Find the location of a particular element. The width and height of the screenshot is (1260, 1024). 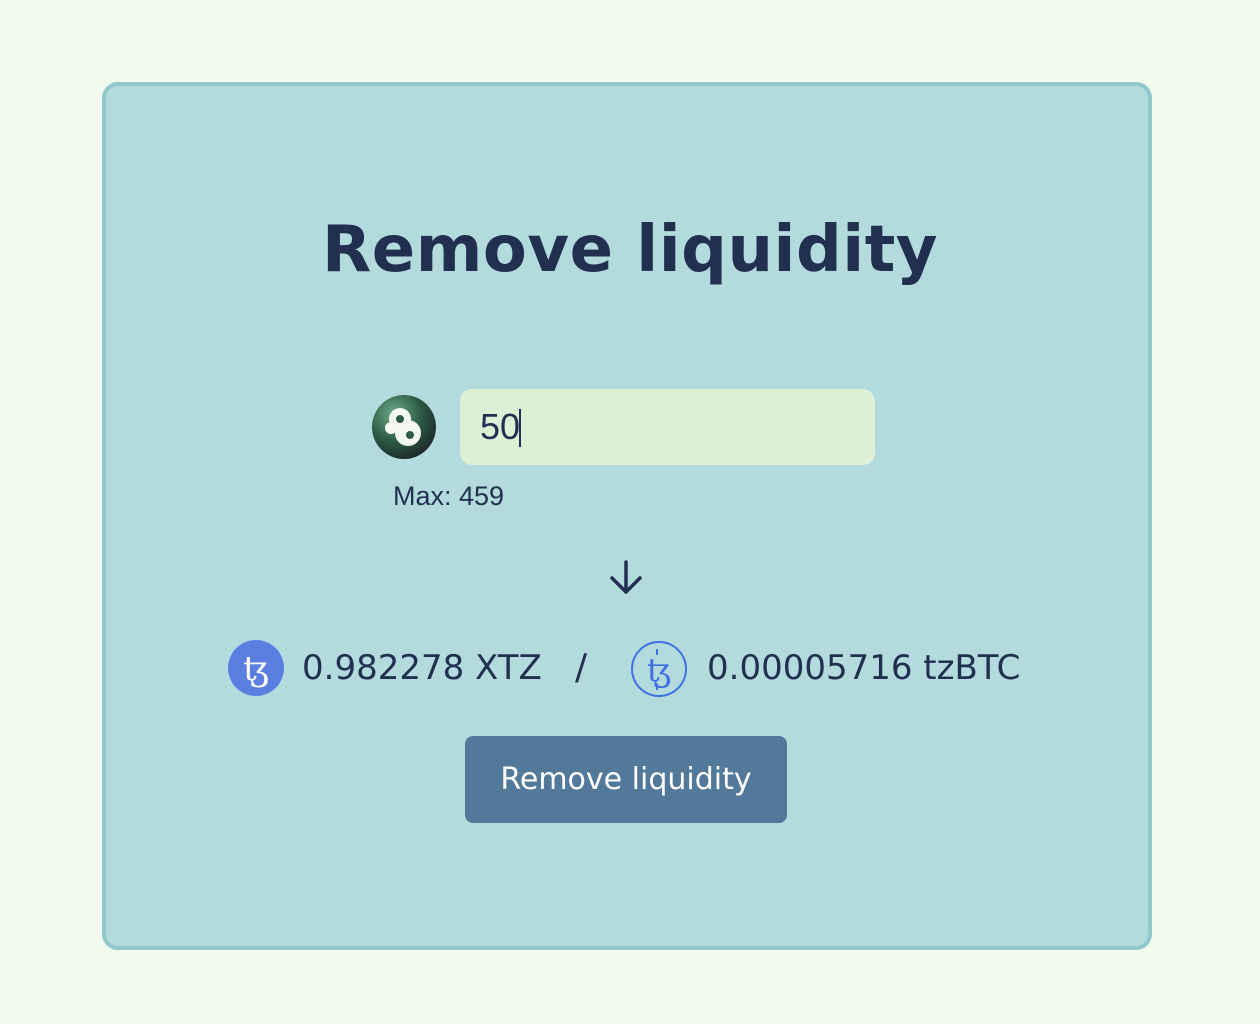

tezos-xtz-icon: ꜩ is located at coordinates (256, 668).